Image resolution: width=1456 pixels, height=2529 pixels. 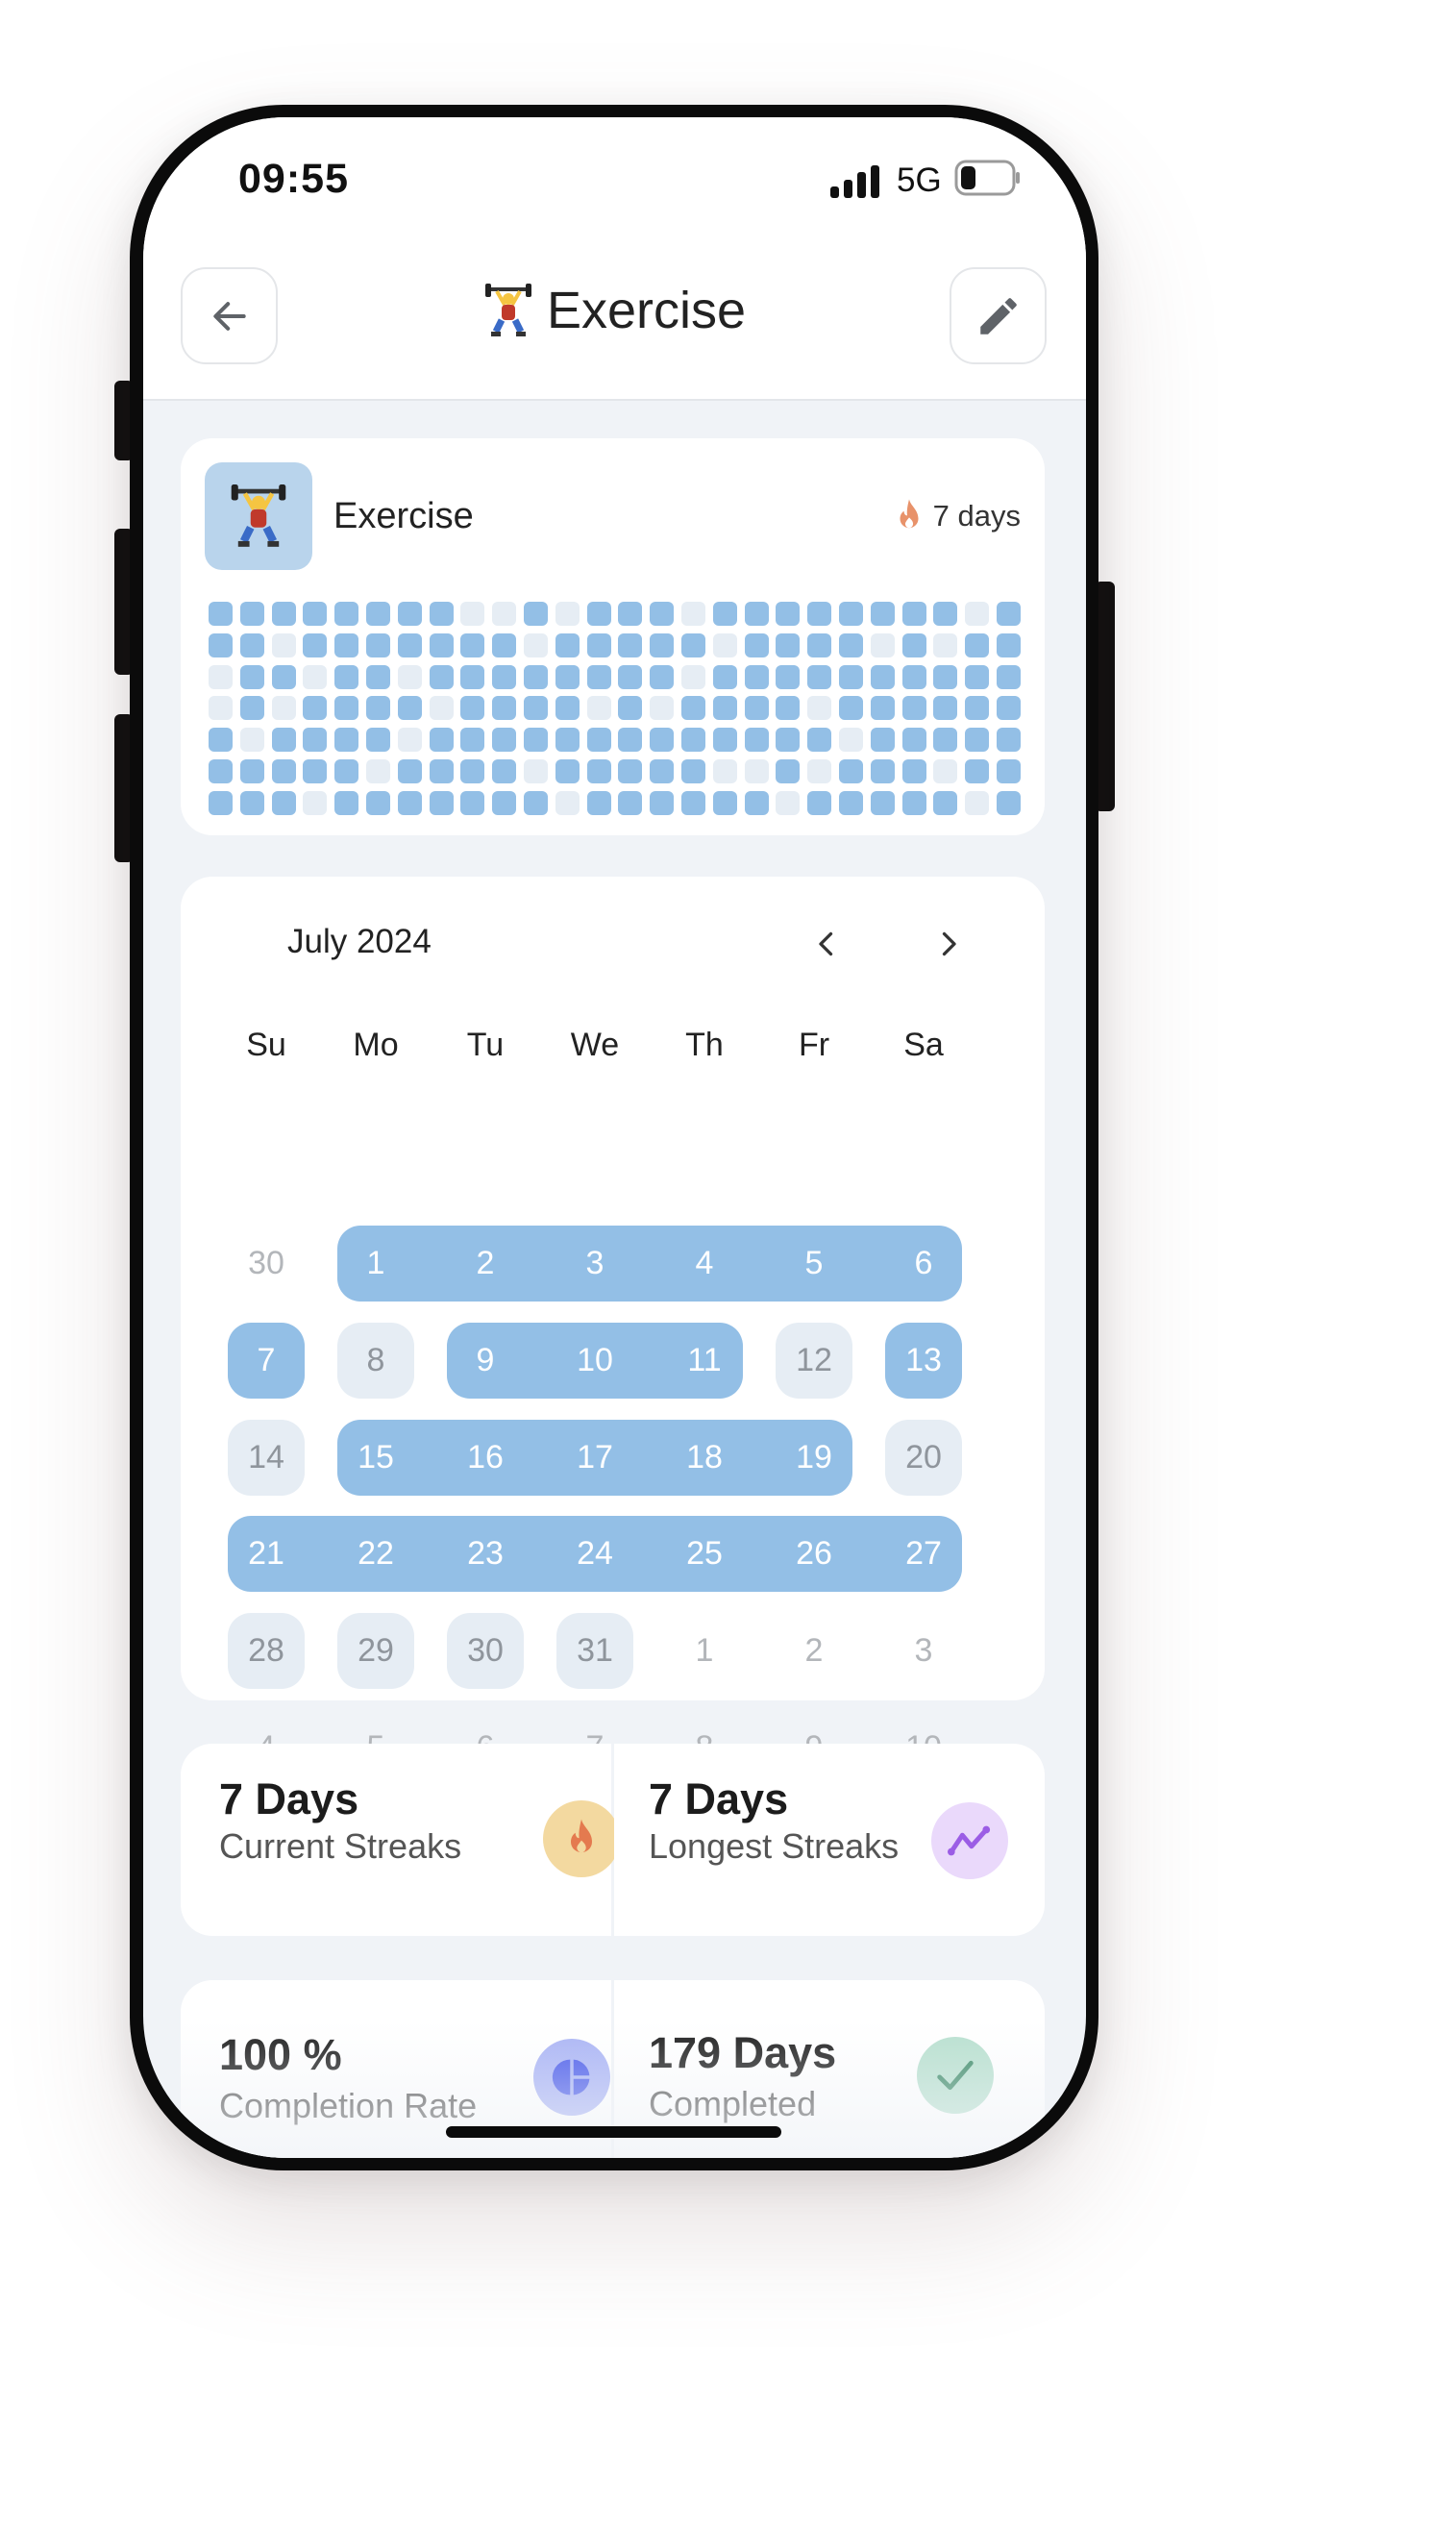 I want to click on calendar-day-done: 26, so click(x=814, y=1554).